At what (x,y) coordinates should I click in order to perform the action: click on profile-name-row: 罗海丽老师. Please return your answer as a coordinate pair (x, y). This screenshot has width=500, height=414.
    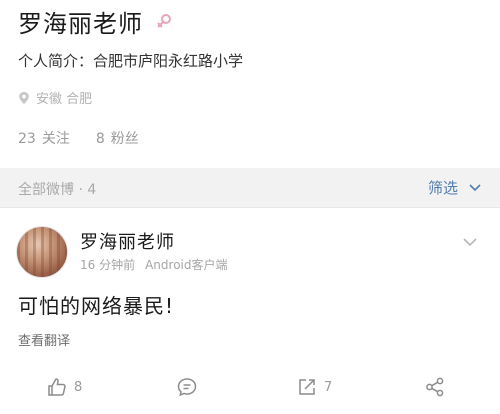
    Looking at the image, I should click on (95, 21).